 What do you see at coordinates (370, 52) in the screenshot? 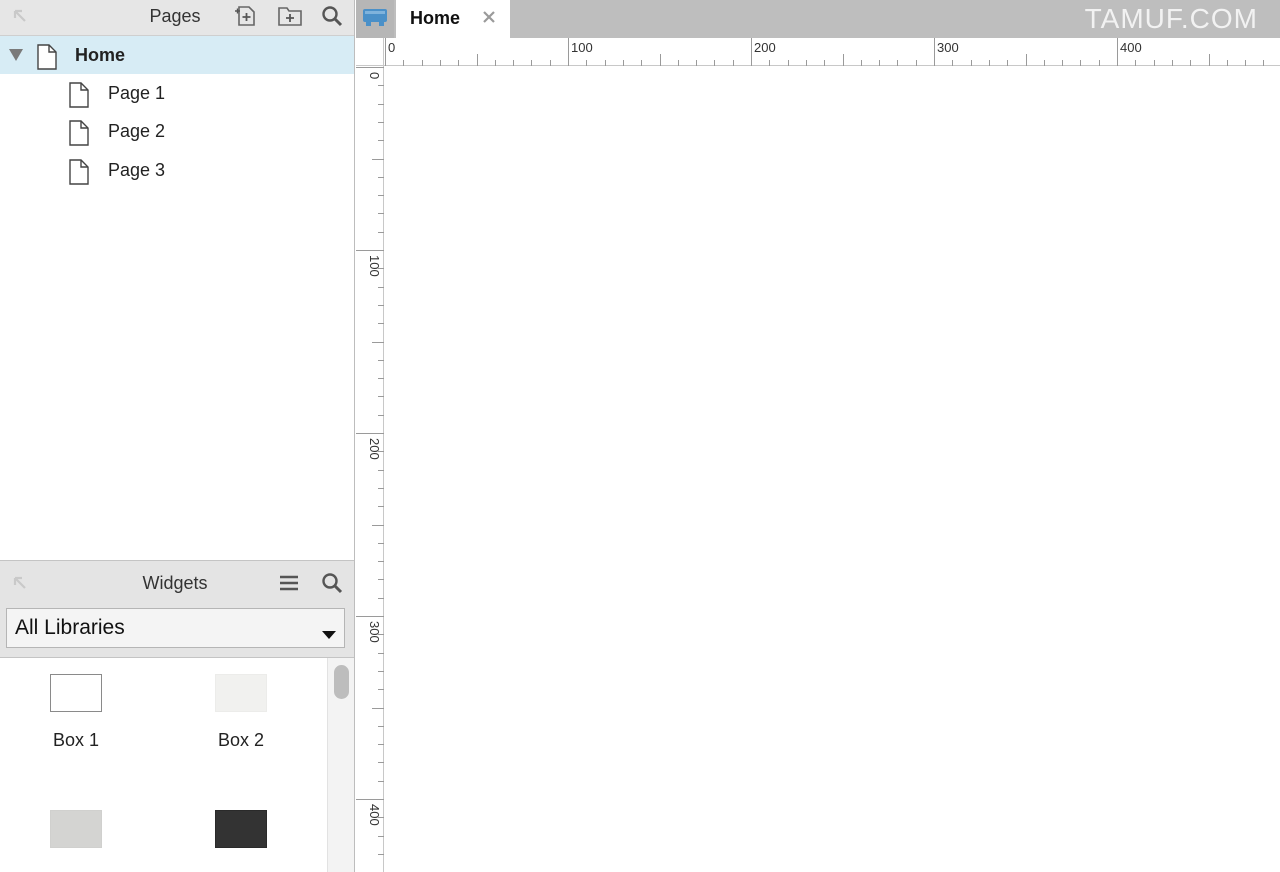
I see `ruler-corner` at bounding box center [370, 52].